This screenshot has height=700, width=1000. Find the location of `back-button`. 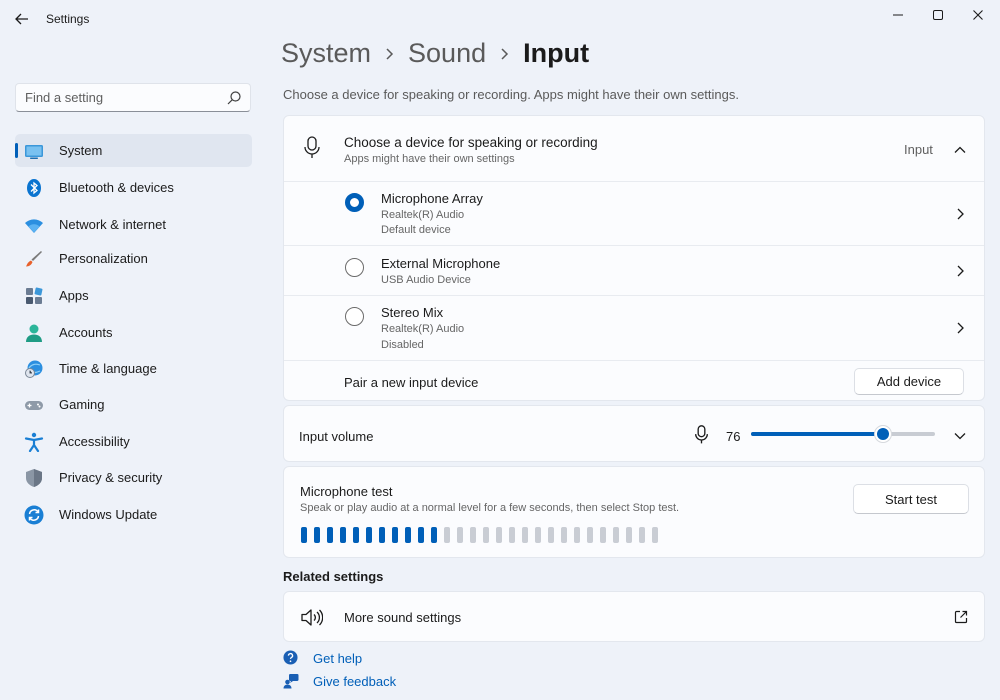

back-button is located at coordinates (22, 19).